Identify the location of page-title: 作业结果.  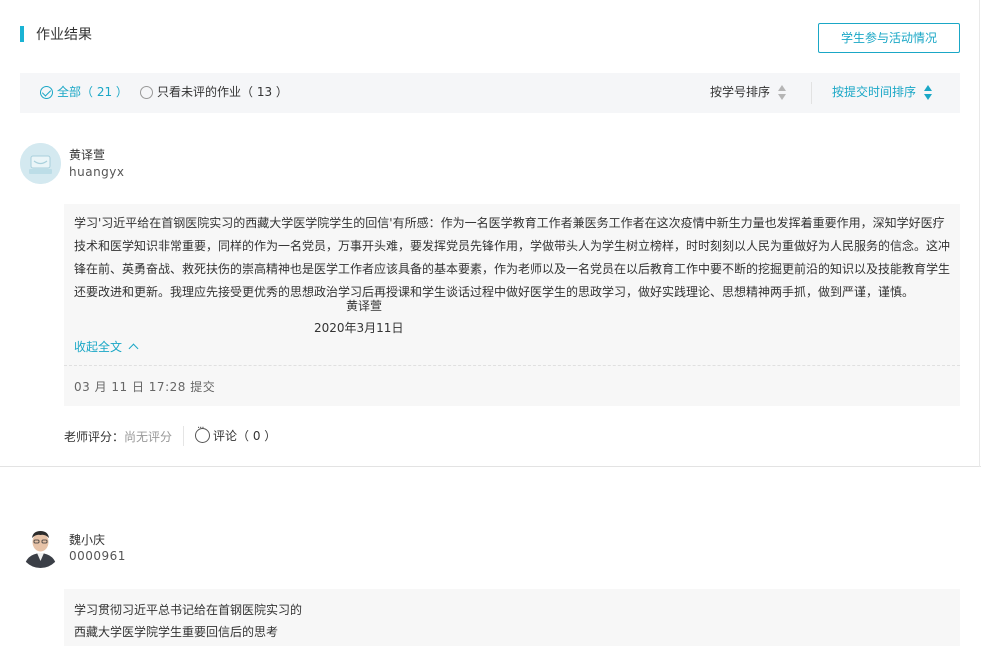
(64, 35).